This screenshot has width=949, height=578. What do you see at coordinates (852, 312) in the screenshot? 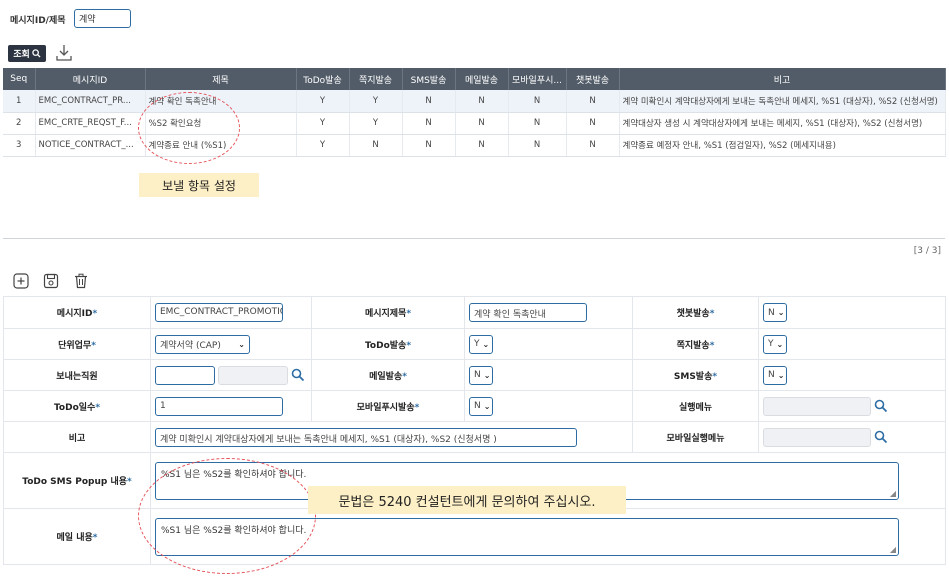
I see `chatbot-cell: N ⌄` at bounding box center [852, 312].